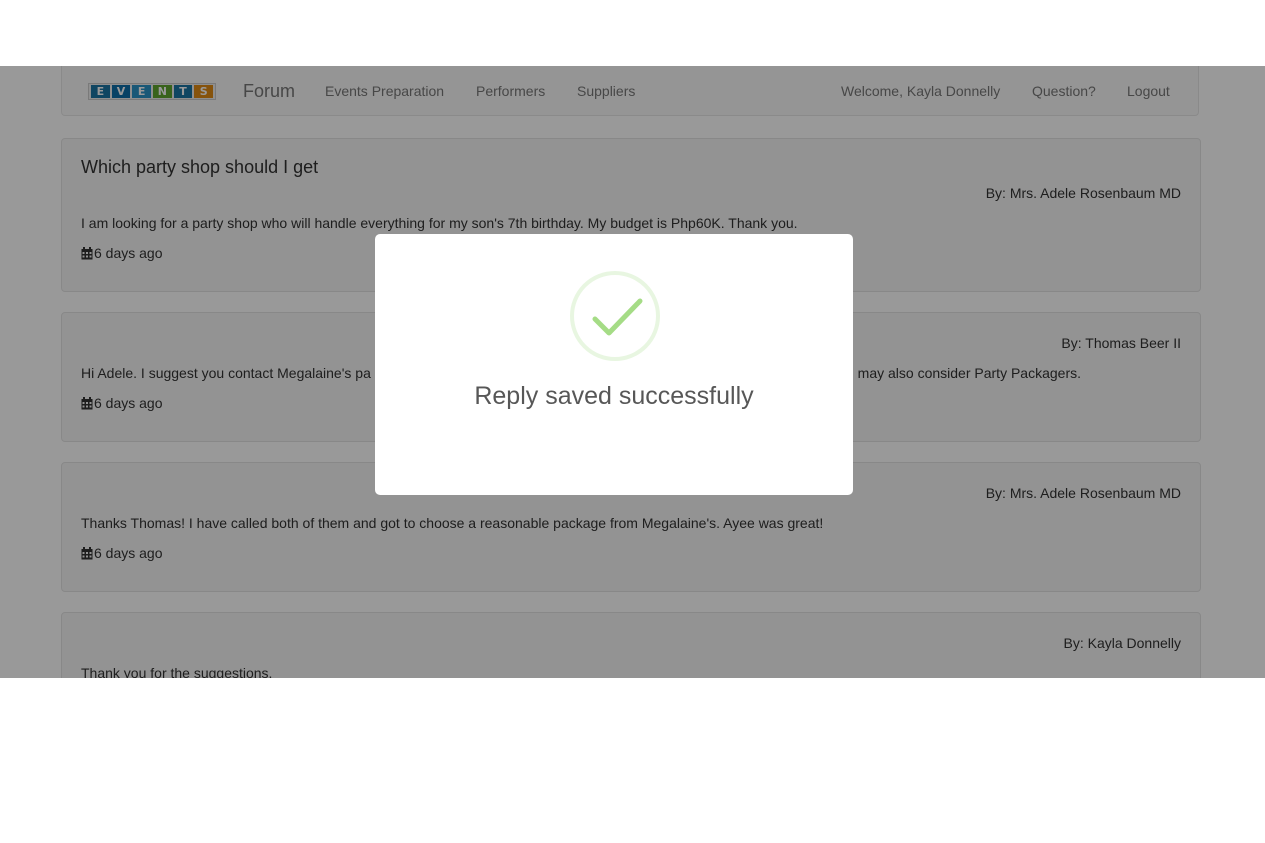 Image resolution: width=1265 pixels, height=843 pixels. Describe the element at coordinates (614, 396) in the screenshot. I see `dialog-title: Reply saved successfully` at that location.